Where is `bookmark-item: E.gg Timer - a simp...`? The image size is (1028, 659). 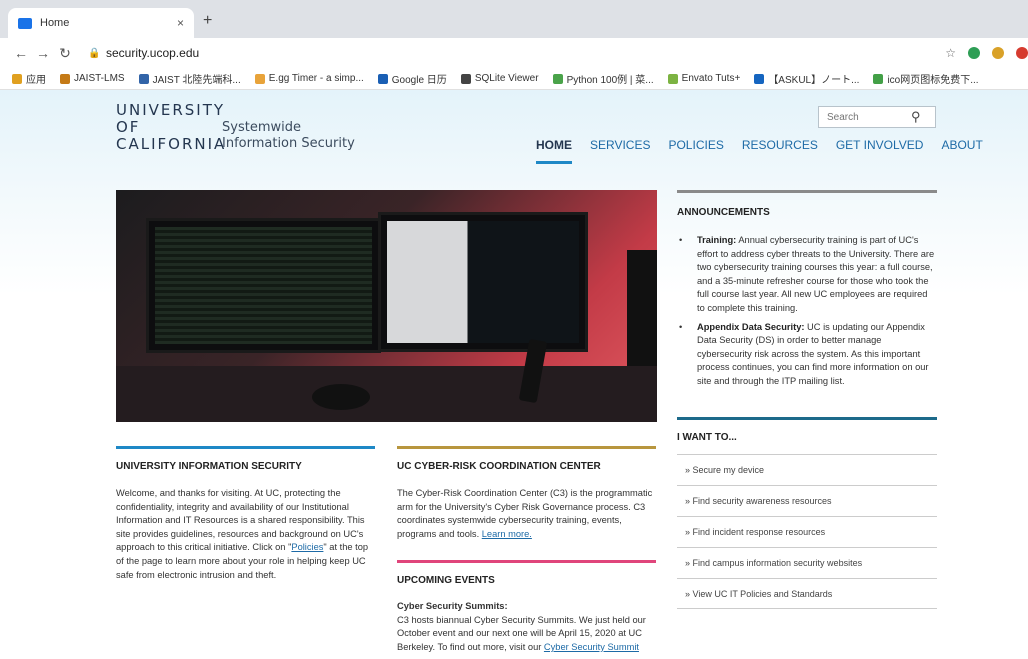 bookmark-item: E.gg Timer - a simp... is located at coordinates (309, 78).